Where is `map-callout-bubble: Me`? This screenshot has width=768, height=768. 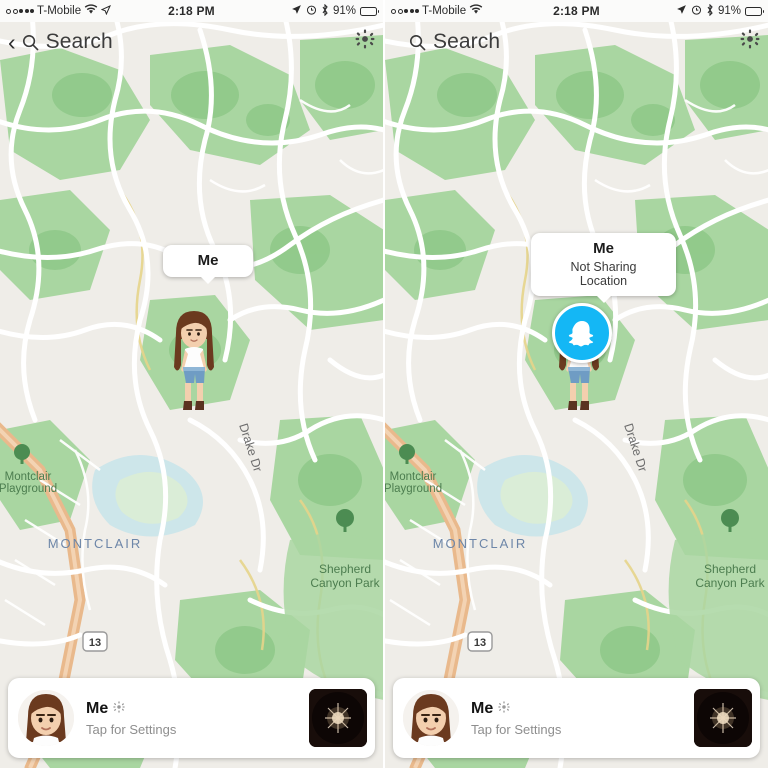
map-callout-bubble: Me is located at coordinates (208, 261).